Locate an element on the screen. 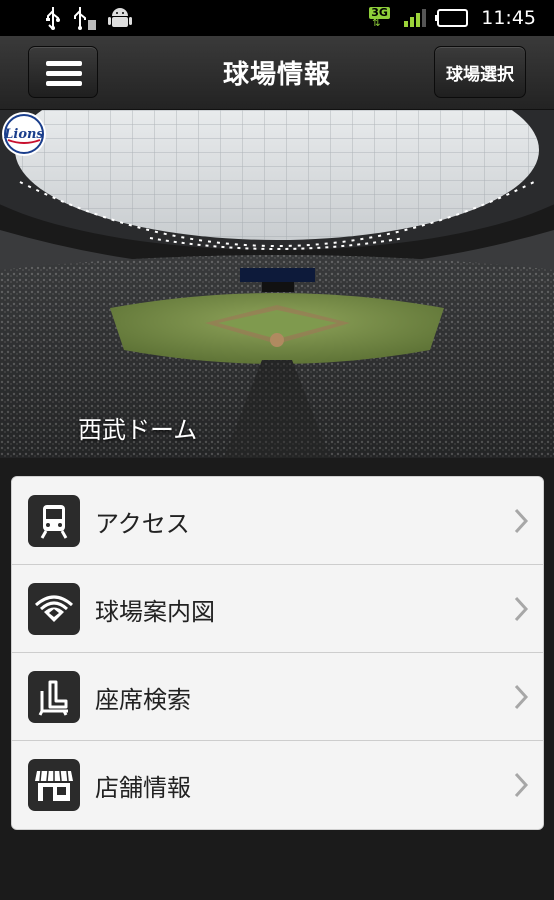 The height and width of the screenshot is (900, 554). lions-logo-icon: Lions is located at coordinates (24, 134).